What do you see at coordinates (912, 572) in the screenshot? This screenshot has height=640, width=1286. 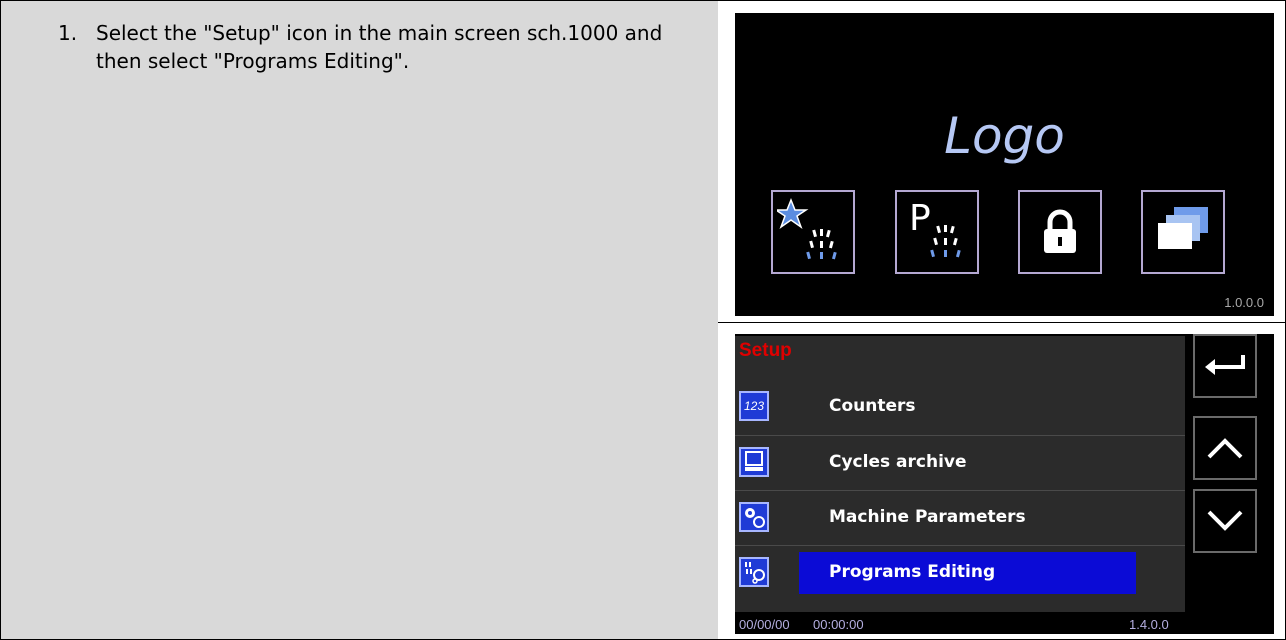 I see `menu-item-label: Programs Editing` at bounding box center [912, 572].